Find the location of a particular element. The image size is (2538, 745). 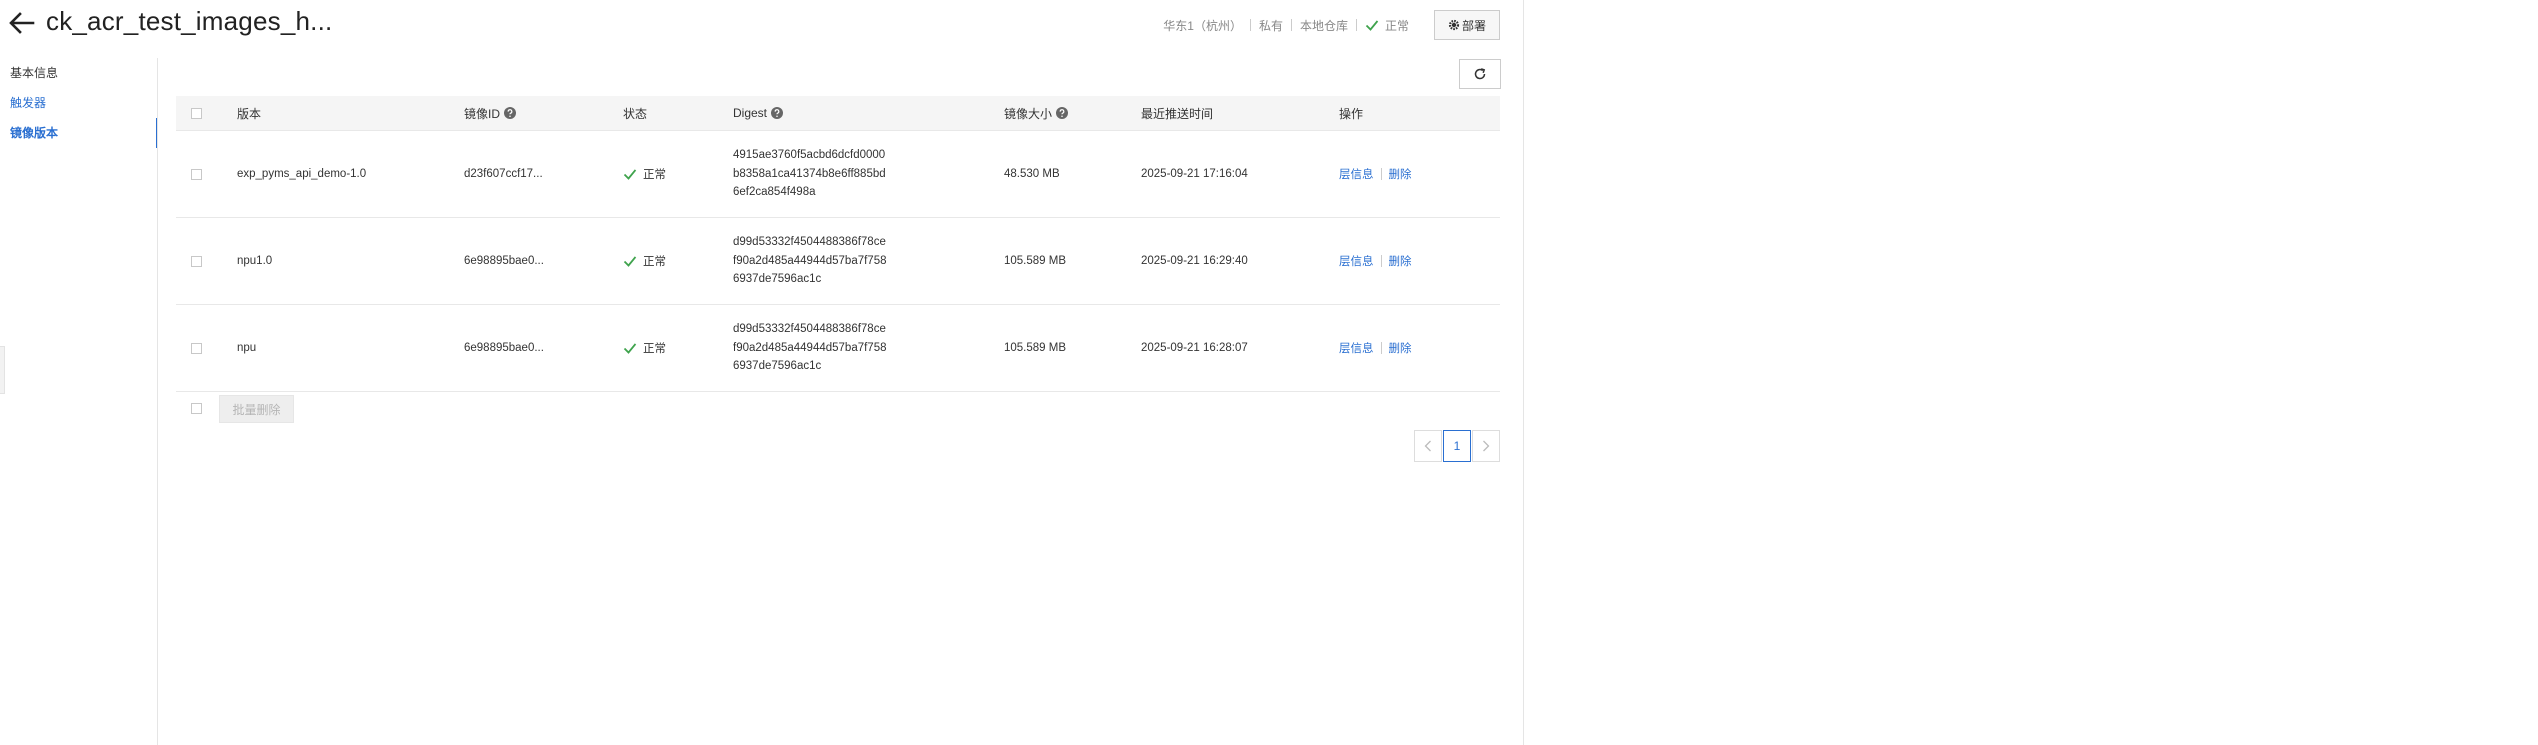

prev-page-button is located at coordinates (1428, 446).